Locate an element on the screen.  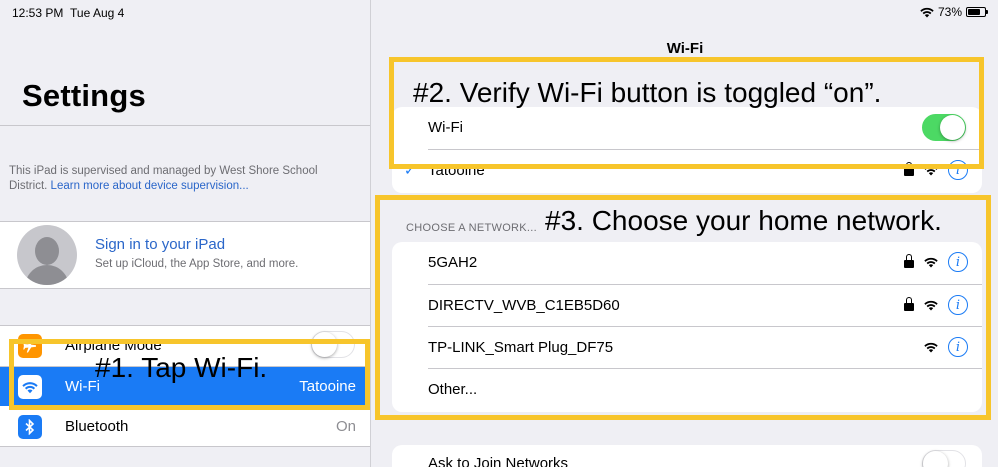
battery-fill is located at coordinates (974, 12).